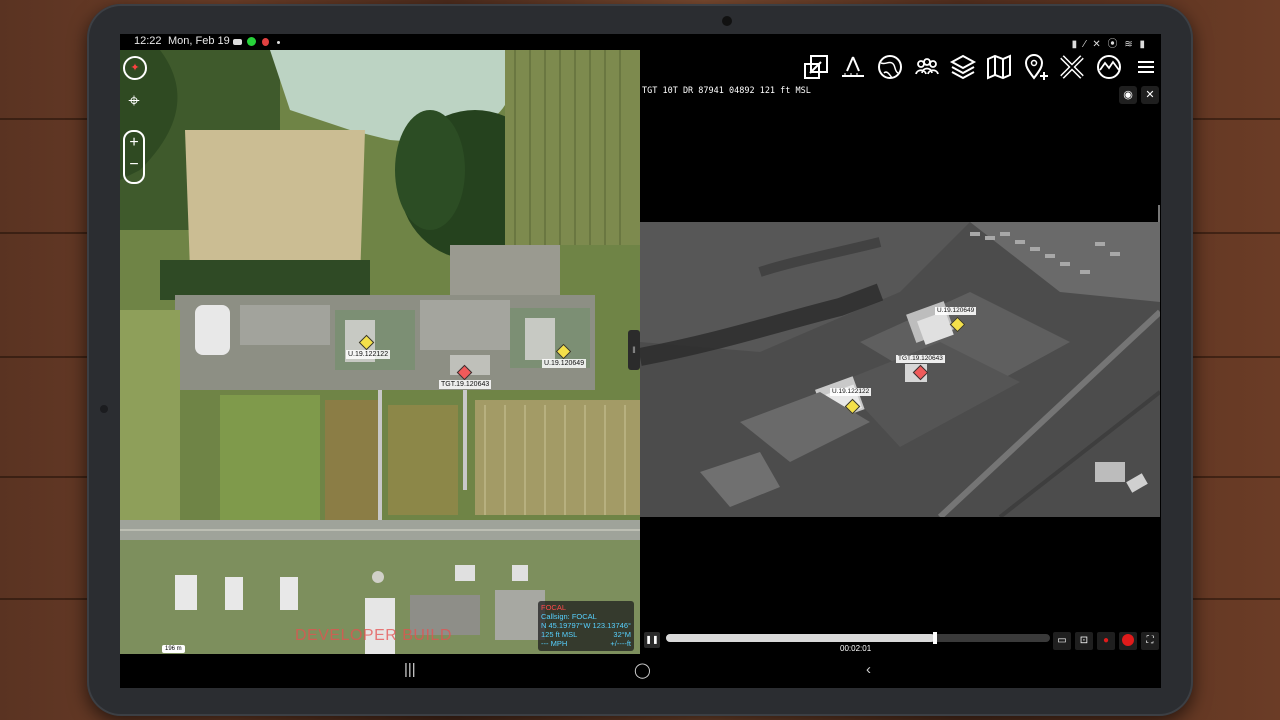 This screenshot has height=720, width=1280. What do you see at coordinates (1109, 44) in the screenshot?
I see `status-icons-right: ▮ ⁄ ✕ ⦿ ≋ ▮` at bounding box center [1109, 44].